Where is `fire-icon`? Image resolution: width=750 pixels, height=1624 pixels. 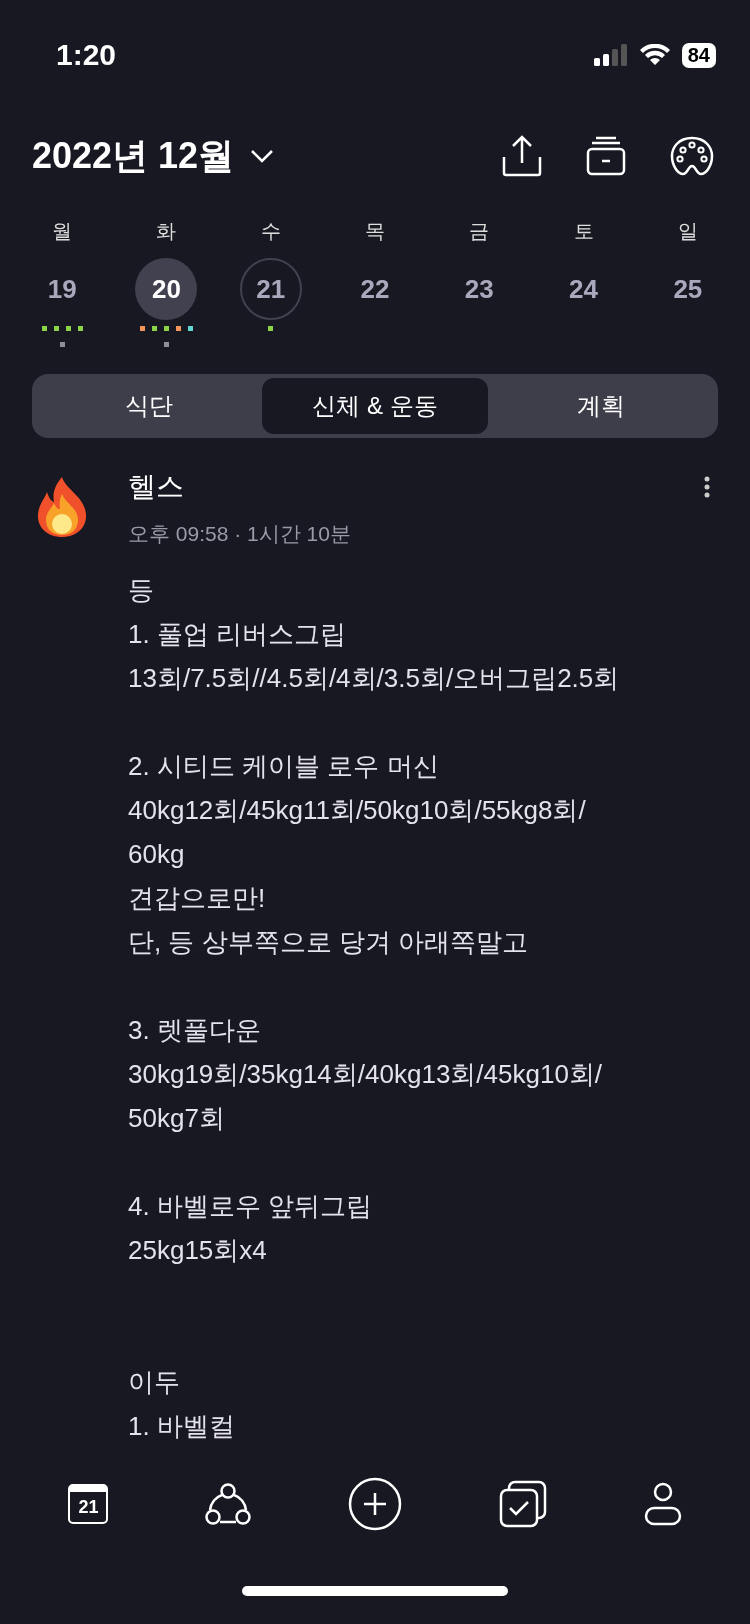
fire-icon is located at coordinates (62, 507).